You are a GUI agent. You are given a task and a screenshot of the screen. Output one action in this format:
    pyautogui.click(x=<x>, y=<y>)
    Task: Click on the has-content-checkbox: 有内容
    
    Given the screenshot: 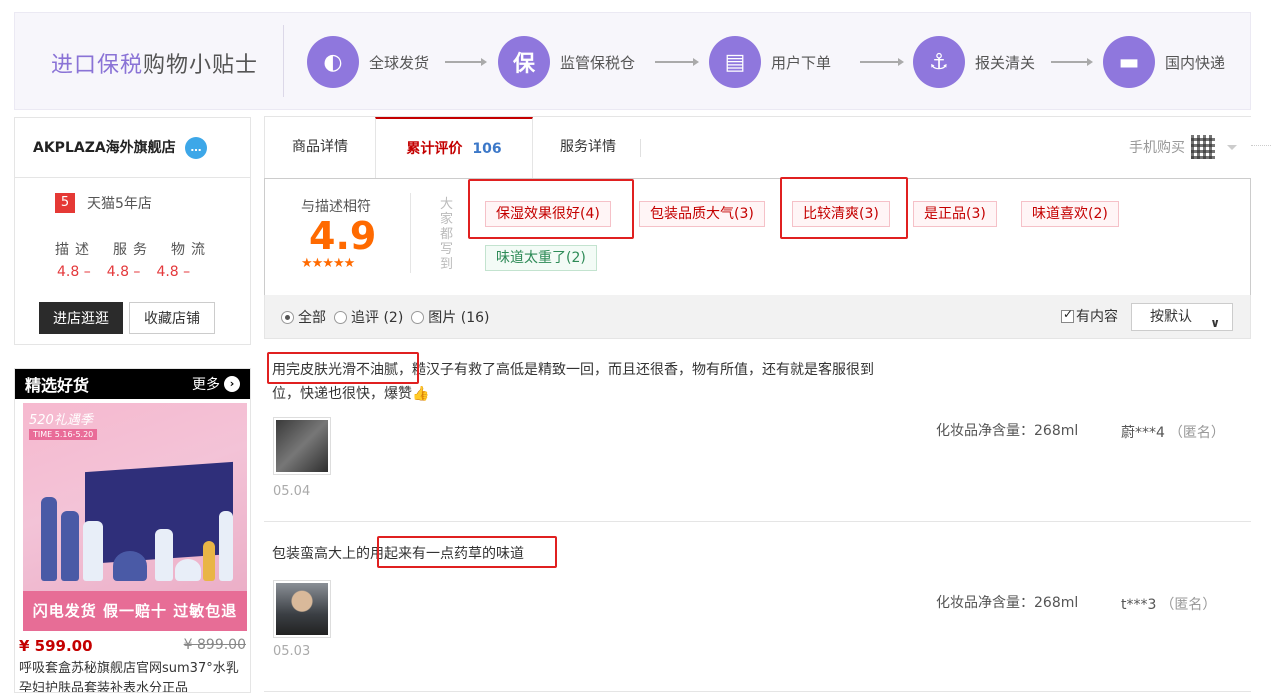 What is the action you would take?
    pyautogui.click(x=1089, y=316)
    